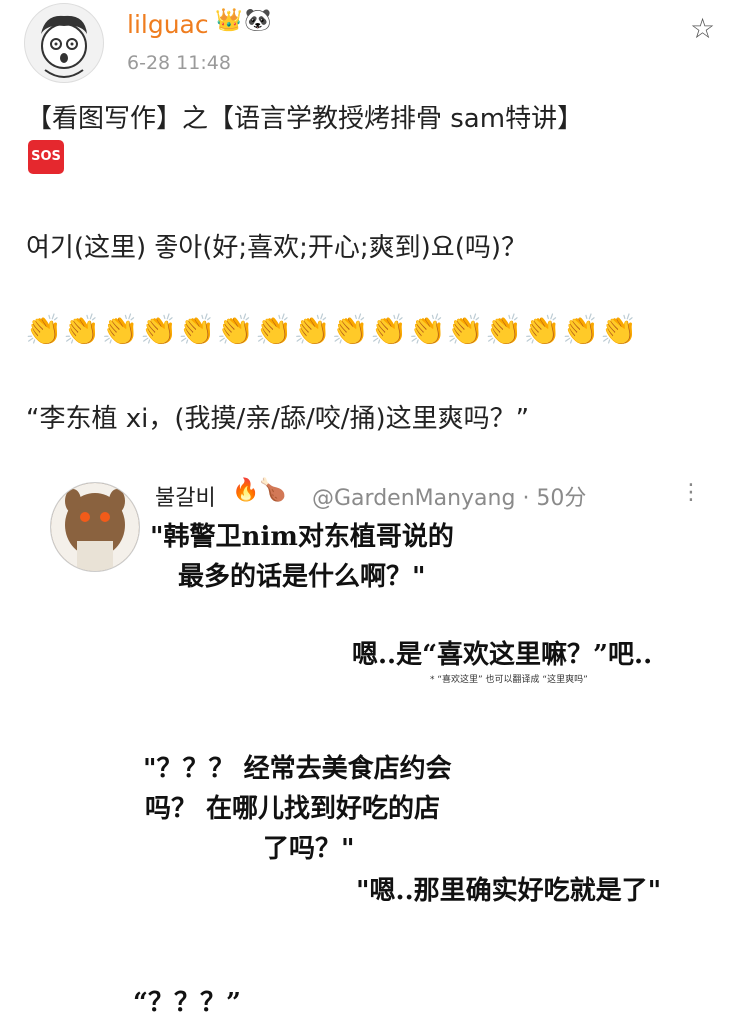 This screenshot has width=746, height=1024. I want to click on comment-handle: @GardenManyang · 50分, so click(449, 496).